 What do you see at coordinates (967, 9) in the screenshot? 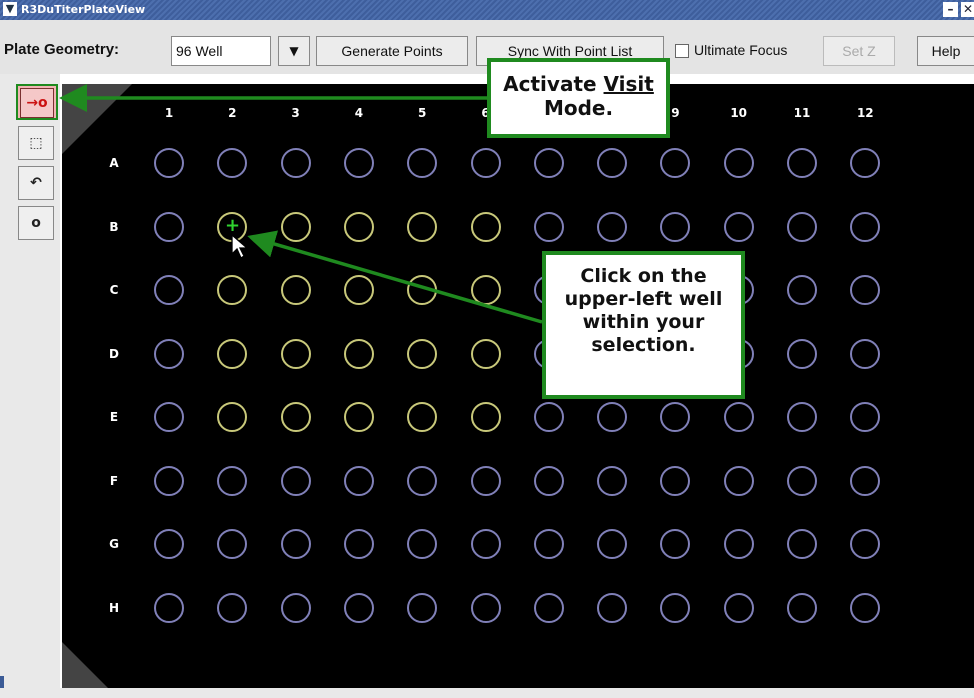
I see `close-button: ✕` at bounding box center [967, 9].